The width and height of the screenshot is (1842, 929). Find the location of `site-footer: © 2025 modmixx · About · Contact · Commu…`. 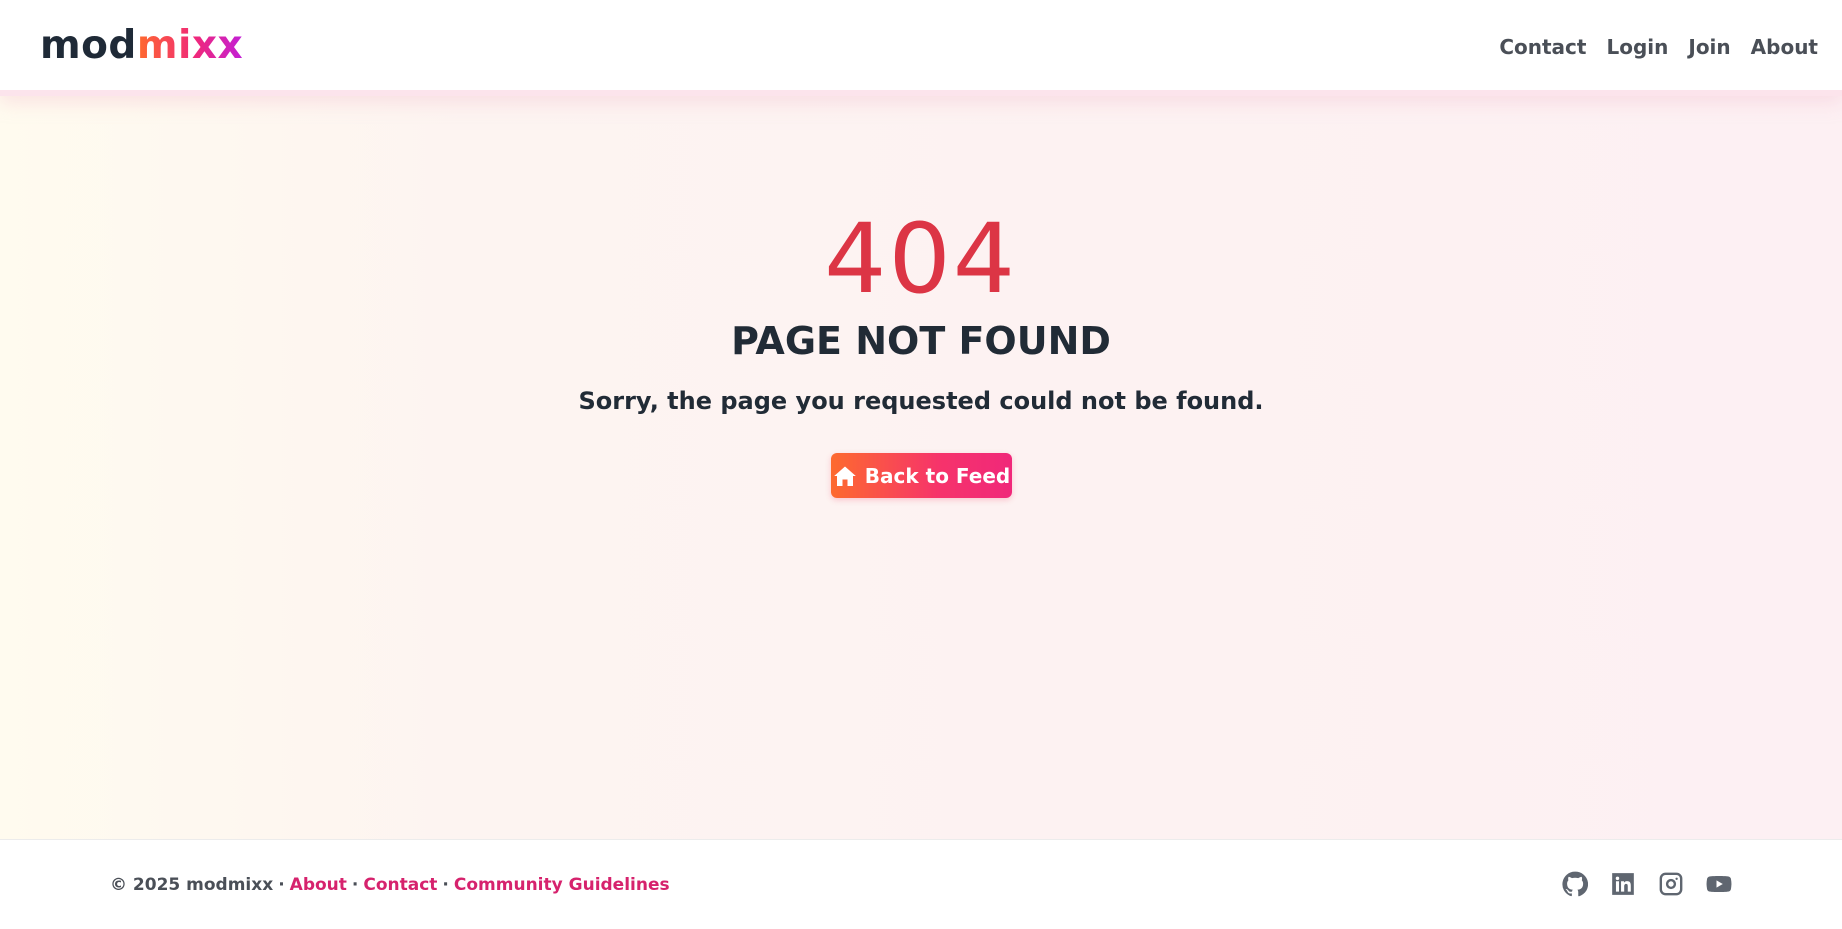

site-footer: © 2025 modmixx · About · Contact · Commu… is located at coordinates (921, 884).